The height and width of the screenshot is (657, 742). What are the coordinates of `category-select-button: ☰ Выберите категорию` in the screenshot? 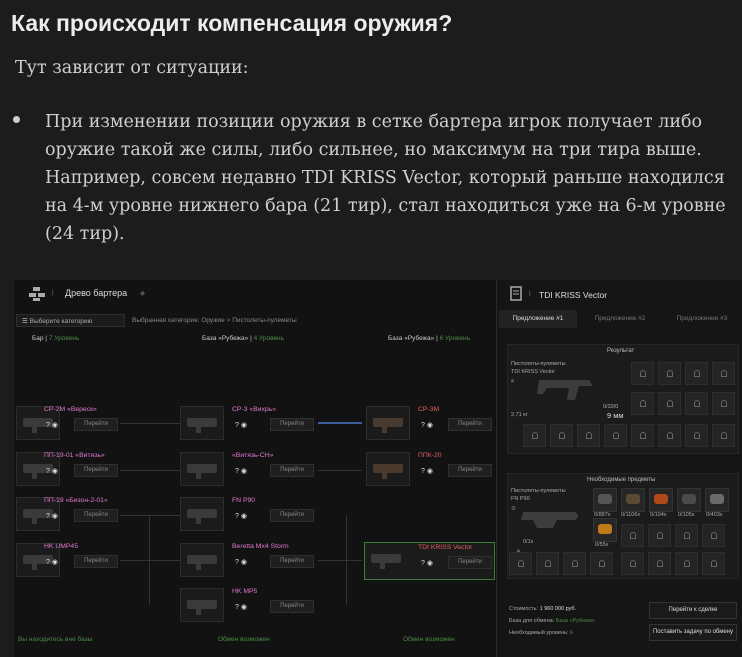 It's located at (70, 320).